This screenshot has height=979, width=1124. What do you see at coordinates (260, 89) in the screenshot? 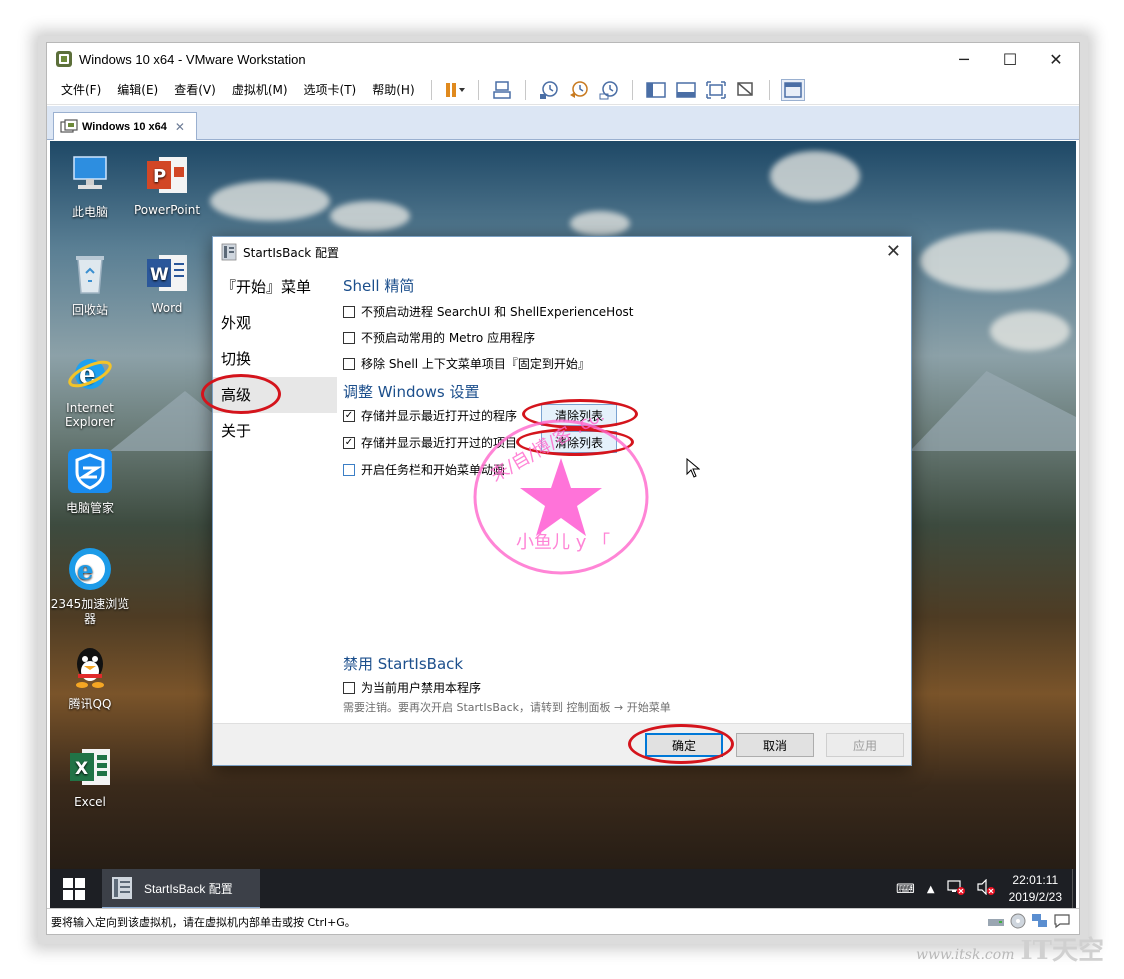
I see `menu-vm: 虚拟机(M)` at bounding box center [260, 89].